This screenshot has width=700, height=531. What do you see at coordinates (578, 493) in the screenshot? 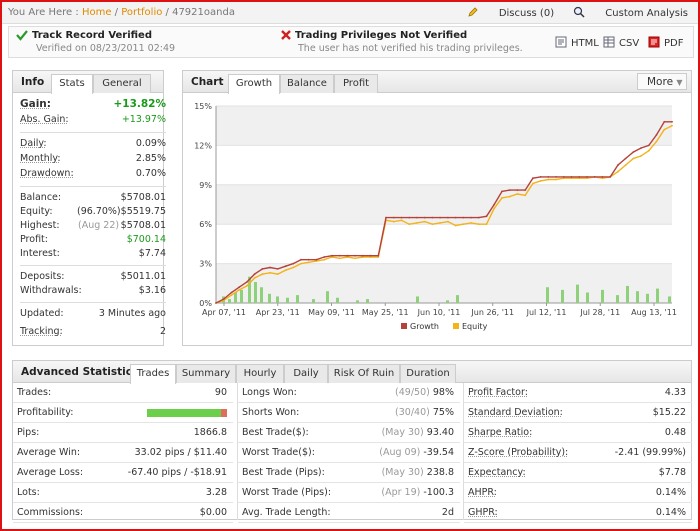
I see `stats-row: AHPR: 0.14%` at bounding box center [578, 493].